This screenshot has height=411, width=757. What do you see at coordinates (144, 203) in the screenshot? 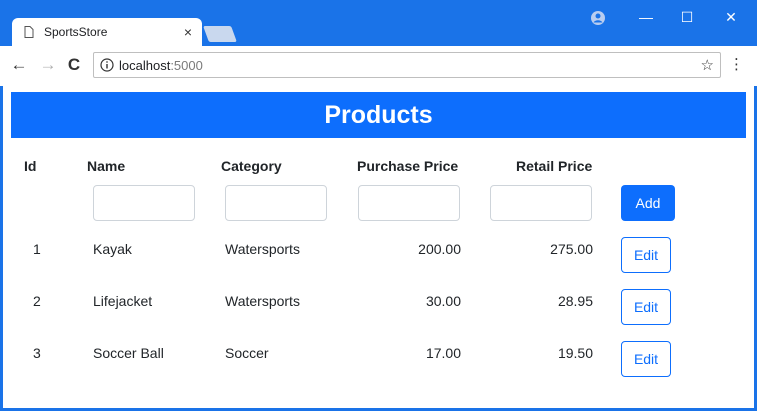
I see `name-input` at bounding box center [144, 203].